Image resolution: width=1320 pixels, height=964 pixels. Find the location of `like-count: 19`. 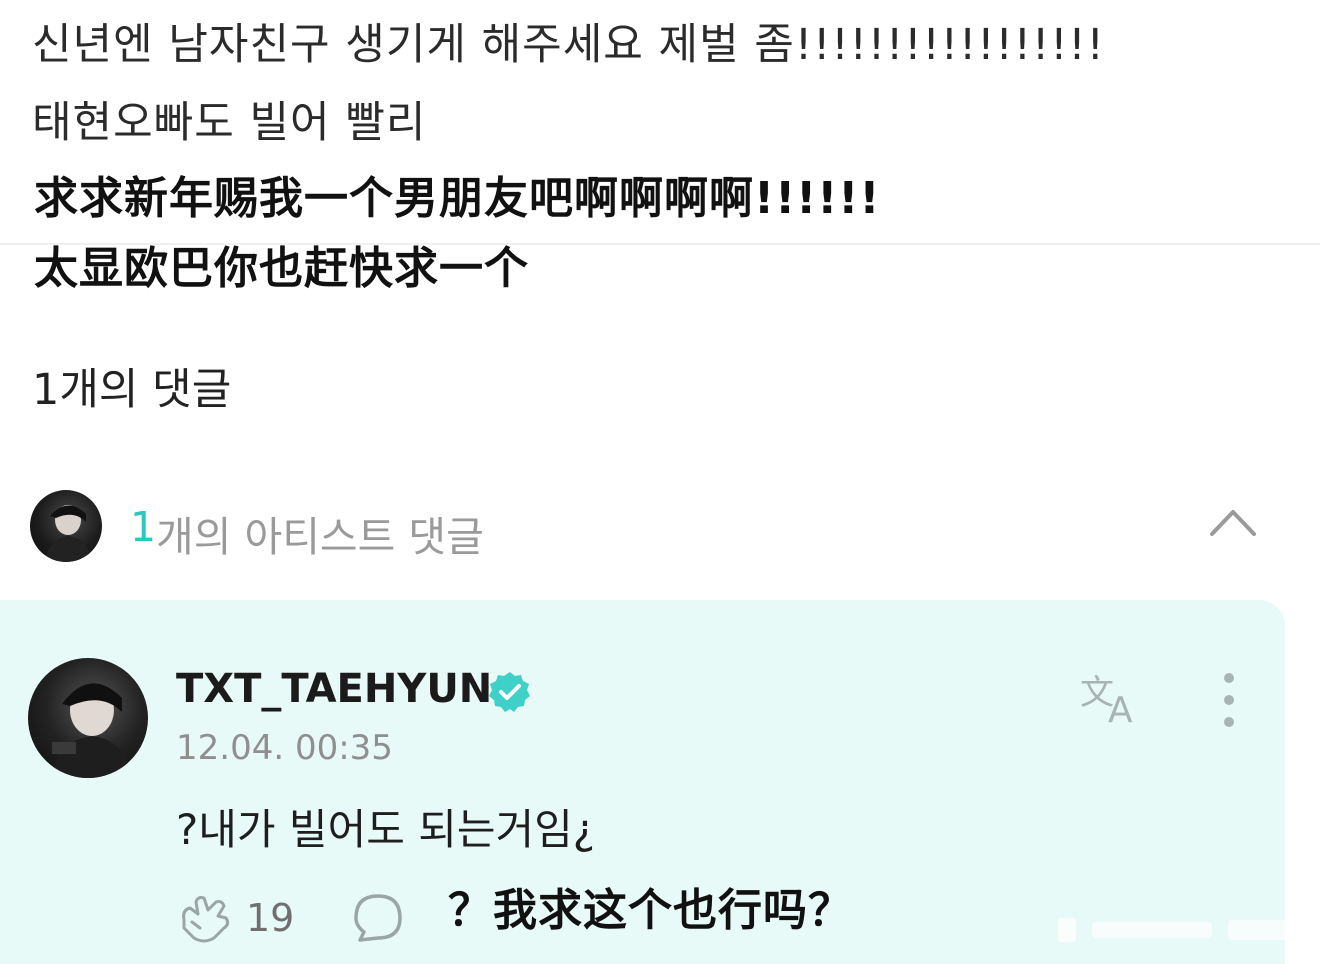

like-count: 19 is located at coordinates (270, 918).